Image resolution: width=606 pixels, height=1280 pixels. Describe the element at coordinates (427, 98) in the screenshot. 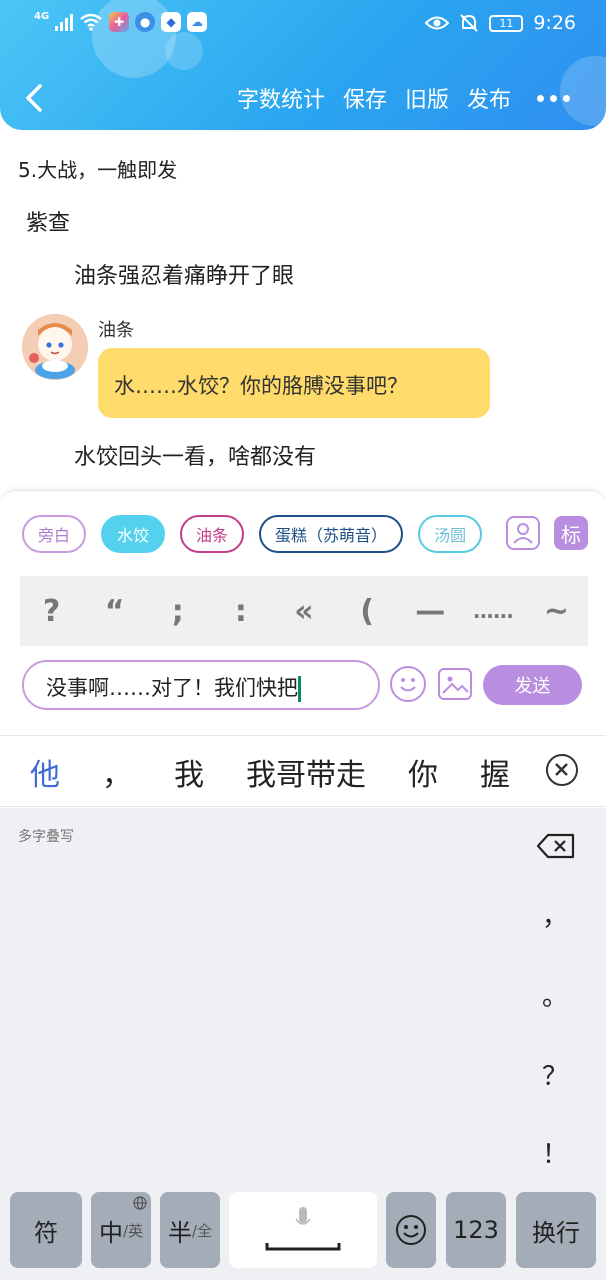

I see `old-version-button: 旧版` at that location.